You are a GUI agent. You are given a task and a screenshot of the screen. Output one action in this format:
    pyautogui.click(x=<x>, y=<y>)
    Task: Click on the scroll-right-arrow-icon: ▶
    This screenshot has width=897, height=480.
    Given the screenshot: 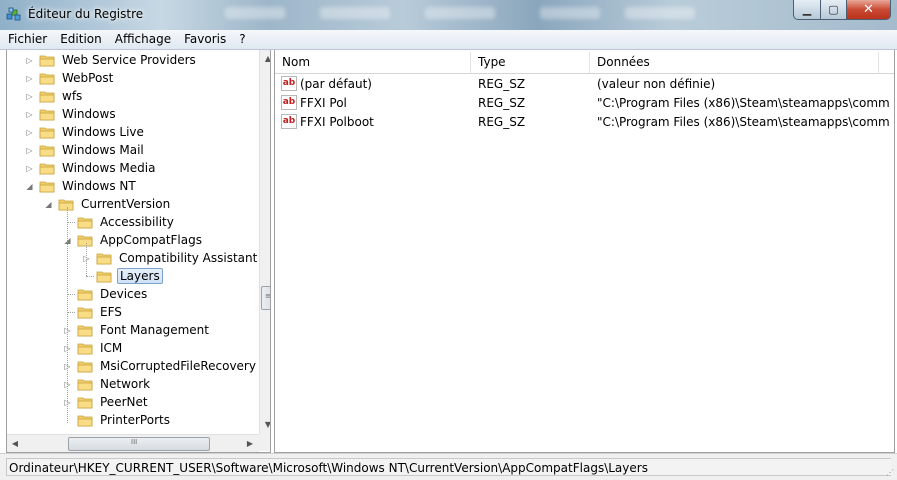 What is the action you would take?
    pyautogui.click(x=250, y=443)
    